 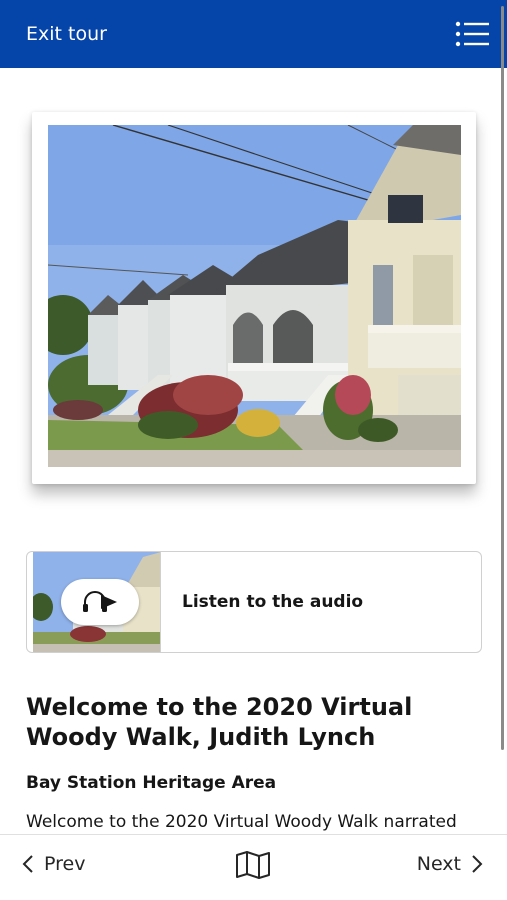 What do you see at coordinates (27, 864) in the screenshot?
I see `chevron-left-icon` at bounding box center [27, 864].